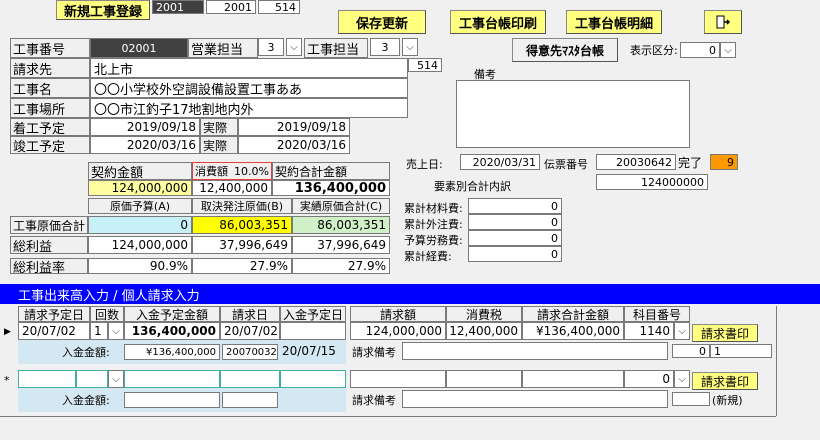 The width and height of the screenshot is (820, 440). Describe the element at coordinates (472, 186) in the screenshot. I see `breakdown-label: 要素別合計内訳` at that location.